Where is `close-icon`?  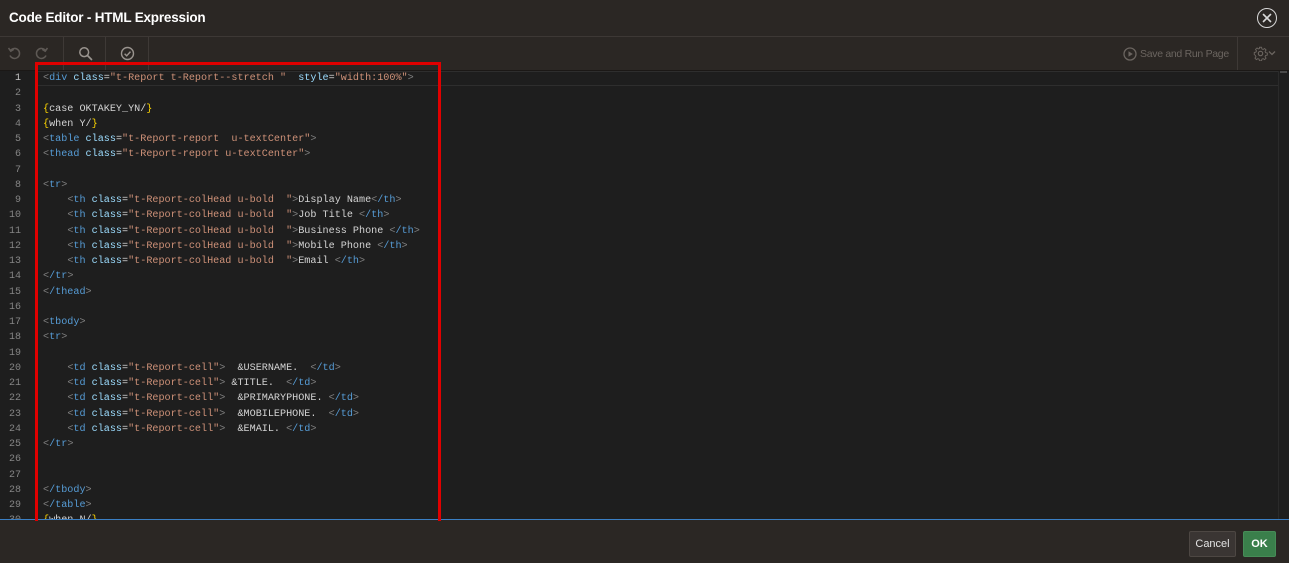
close-icon is located at coordinates (1267, 18).